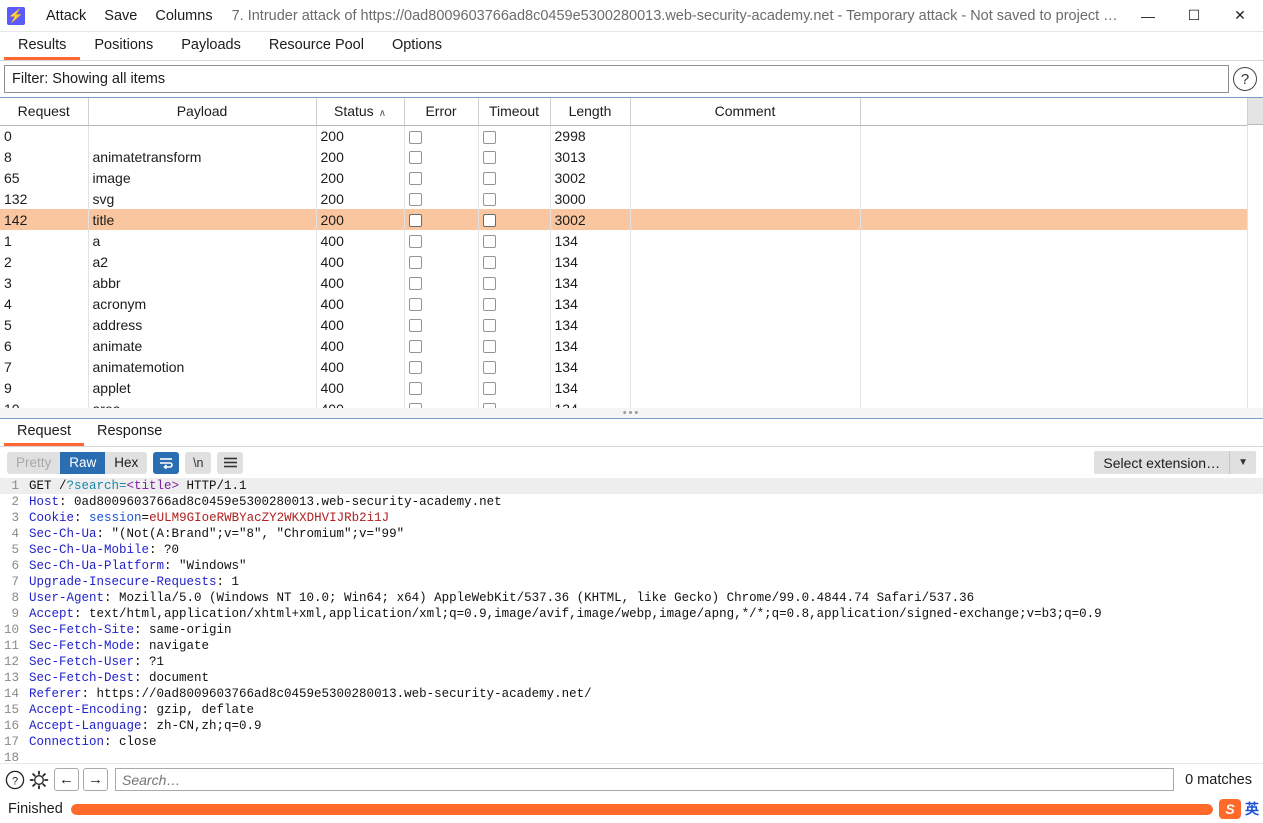 The width and height of the screenshot is (1263, 823). Describe the element at coordinates (631, 324) in the screenshot. I see `table-row: 5 address 400 134` at that location.